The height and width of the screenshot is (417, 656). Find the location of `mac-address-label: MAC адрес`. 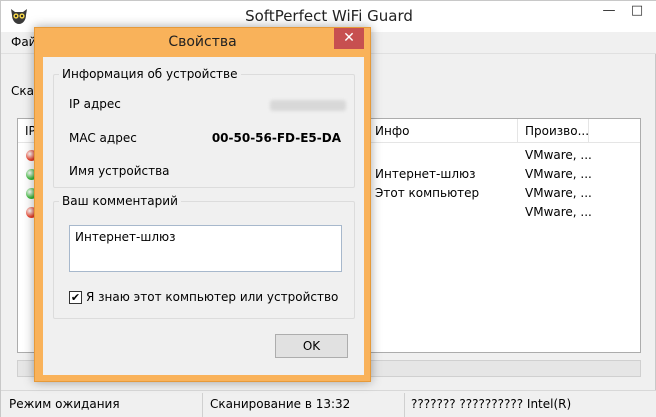

mac-address-label: MAC адрес is located at coordinates (103, 138).